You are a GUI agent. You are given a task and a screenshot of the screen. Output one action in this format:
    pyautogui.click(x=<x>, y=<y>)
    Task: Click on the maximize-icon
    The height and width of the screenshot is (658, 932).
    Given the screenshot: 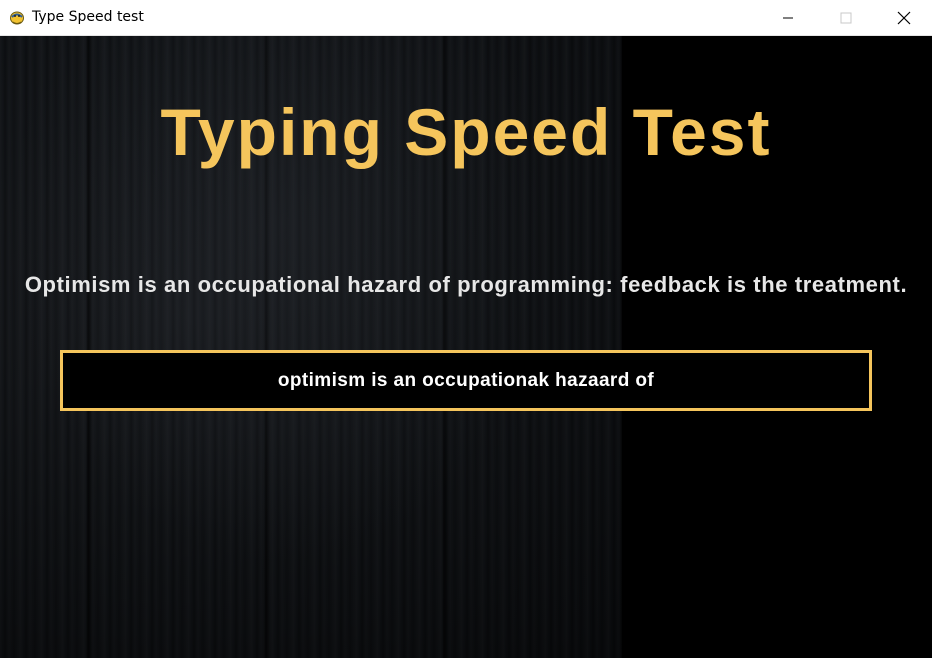 What is the action you would take?
    pyautogui.click(x=846, y=18)
    